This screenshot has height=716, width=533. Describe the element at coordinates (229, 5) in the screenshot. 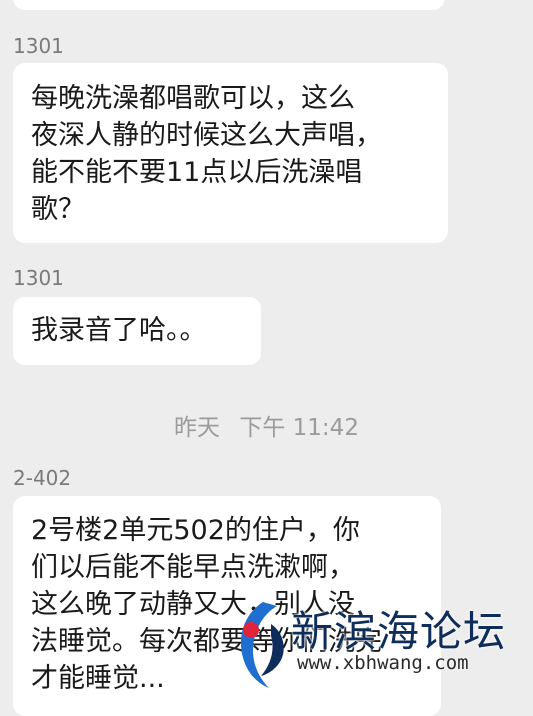

I see `message-bubble-partial` at that location.